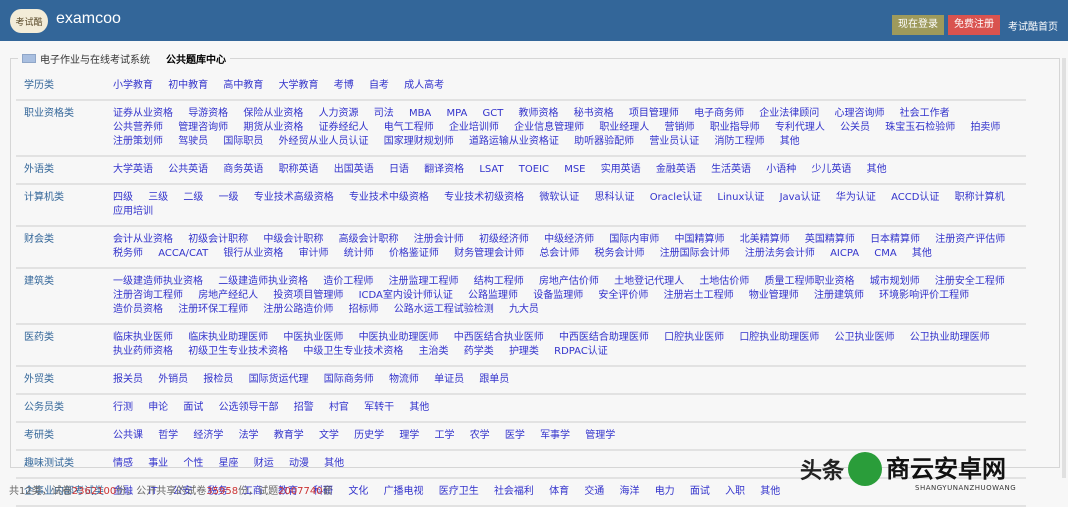  I want to click on exam-link: 注册公路造价师, so click(298, 309).